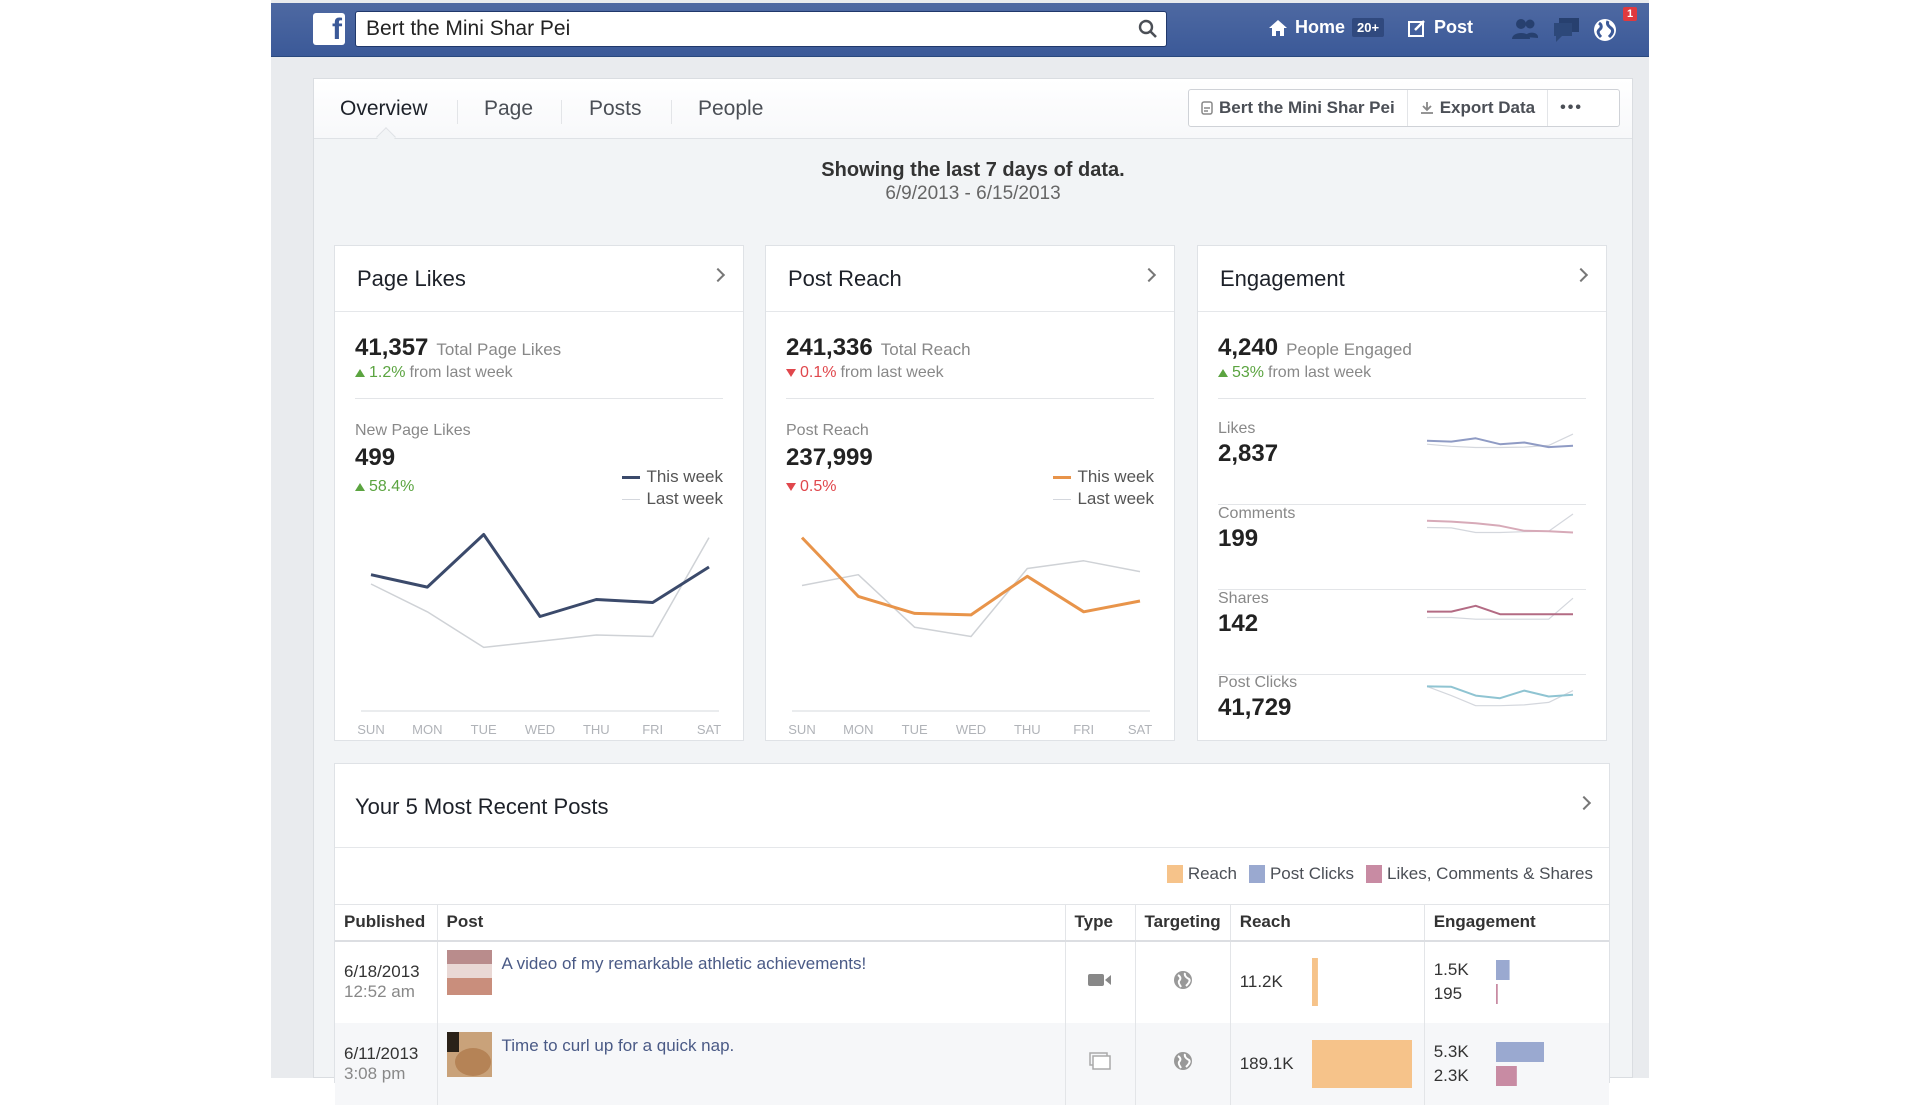 The width and height of the screenshot is (1920, 1105). I want to click on likes-sparkline, so click(1500, 441).